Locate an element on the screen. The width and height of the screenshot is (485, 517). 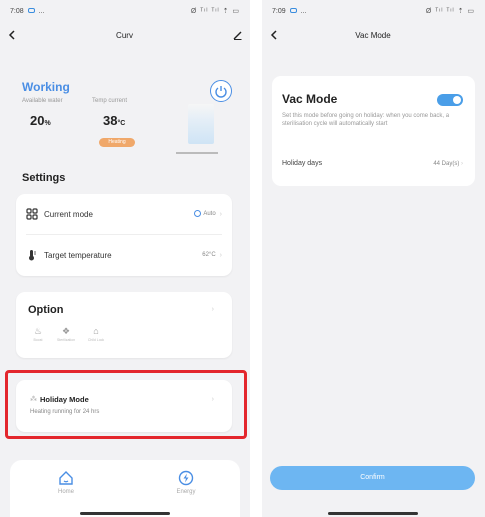
home-icon is located at coordinates (66, 478).